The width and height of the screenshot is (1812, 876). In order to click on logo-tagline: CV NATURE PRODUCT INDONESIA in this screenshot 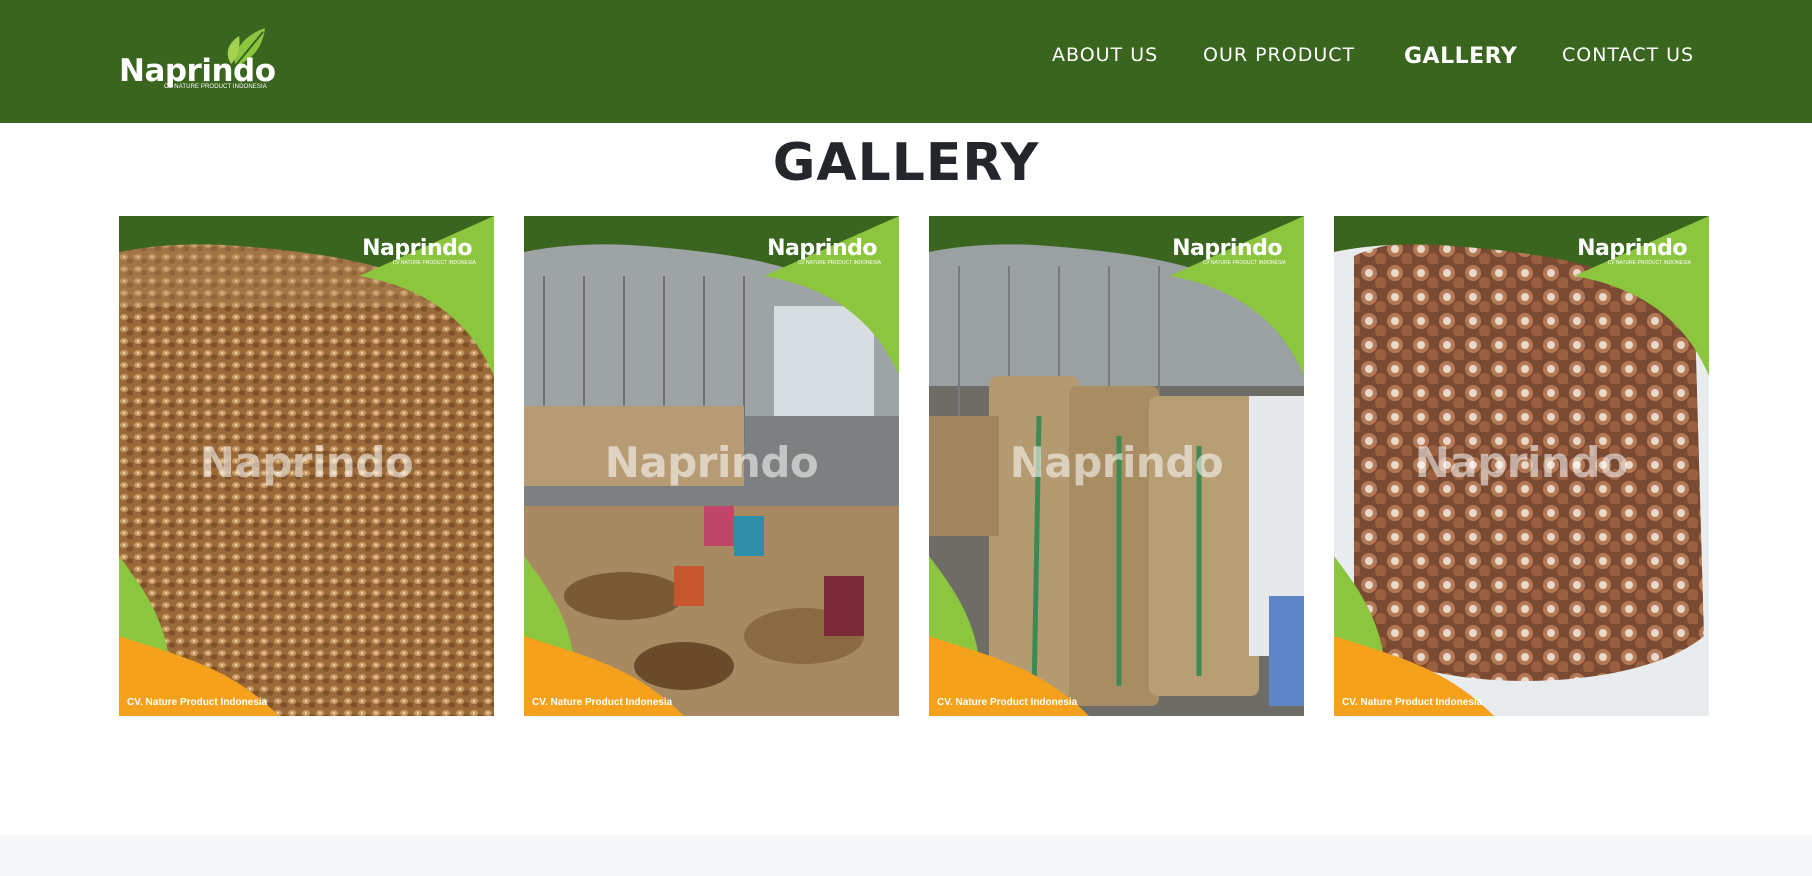, I will do `click(215, 87)`.